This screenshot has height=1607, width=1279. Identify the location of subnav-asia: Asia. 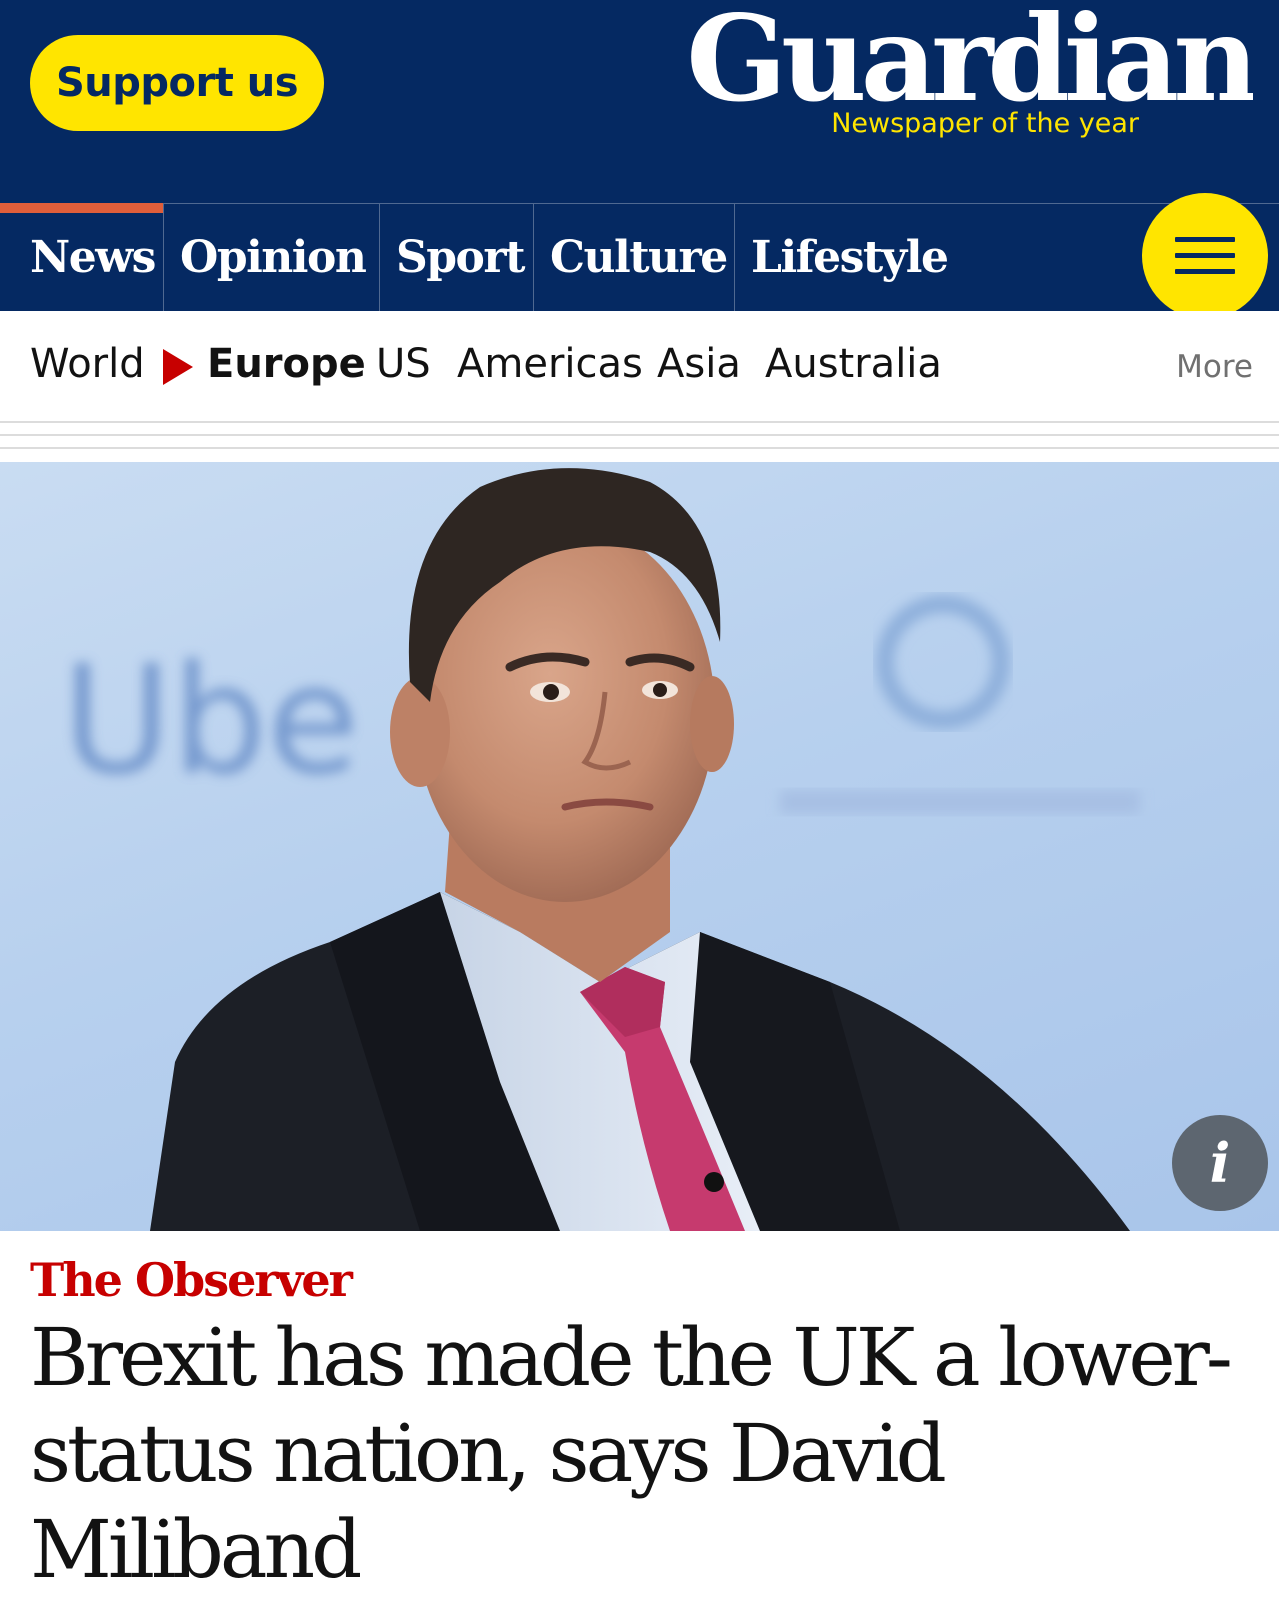
(699, 364).